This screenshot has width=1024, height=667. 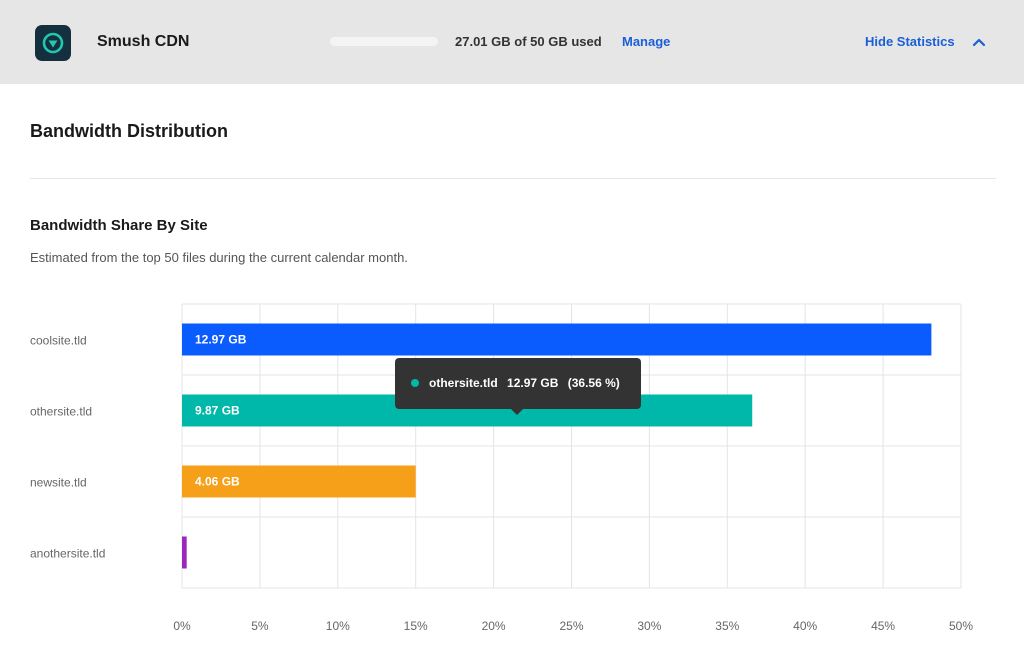 What do you see at coordinates (557, 339) in the screenshot?
I see `bar-coolsite-tld` at bounding box center [557, 339].